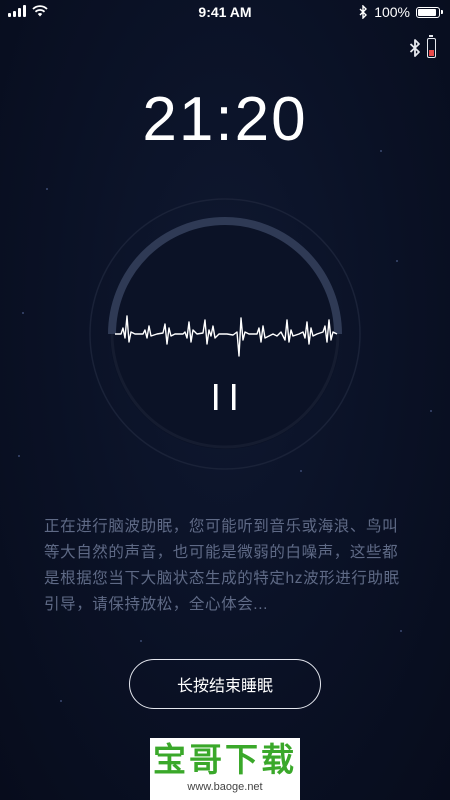  Describe the element at coordinates (225, 684) in the screenshot. I see `end-sleep-button: 长按结束睡眠` at that location.